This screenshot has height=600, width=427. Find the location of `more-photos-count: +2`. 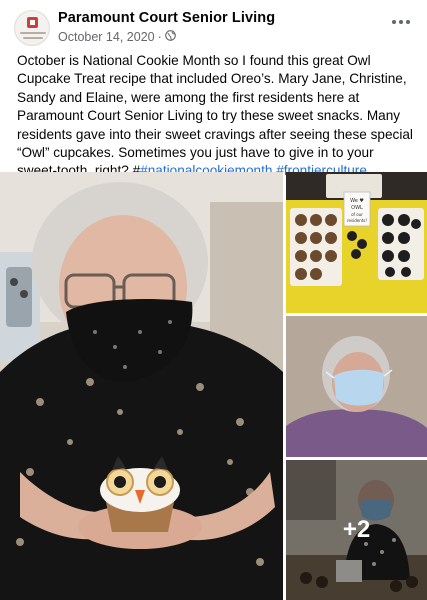

more-photos-count: +2 is located at coordinates (356, 530).